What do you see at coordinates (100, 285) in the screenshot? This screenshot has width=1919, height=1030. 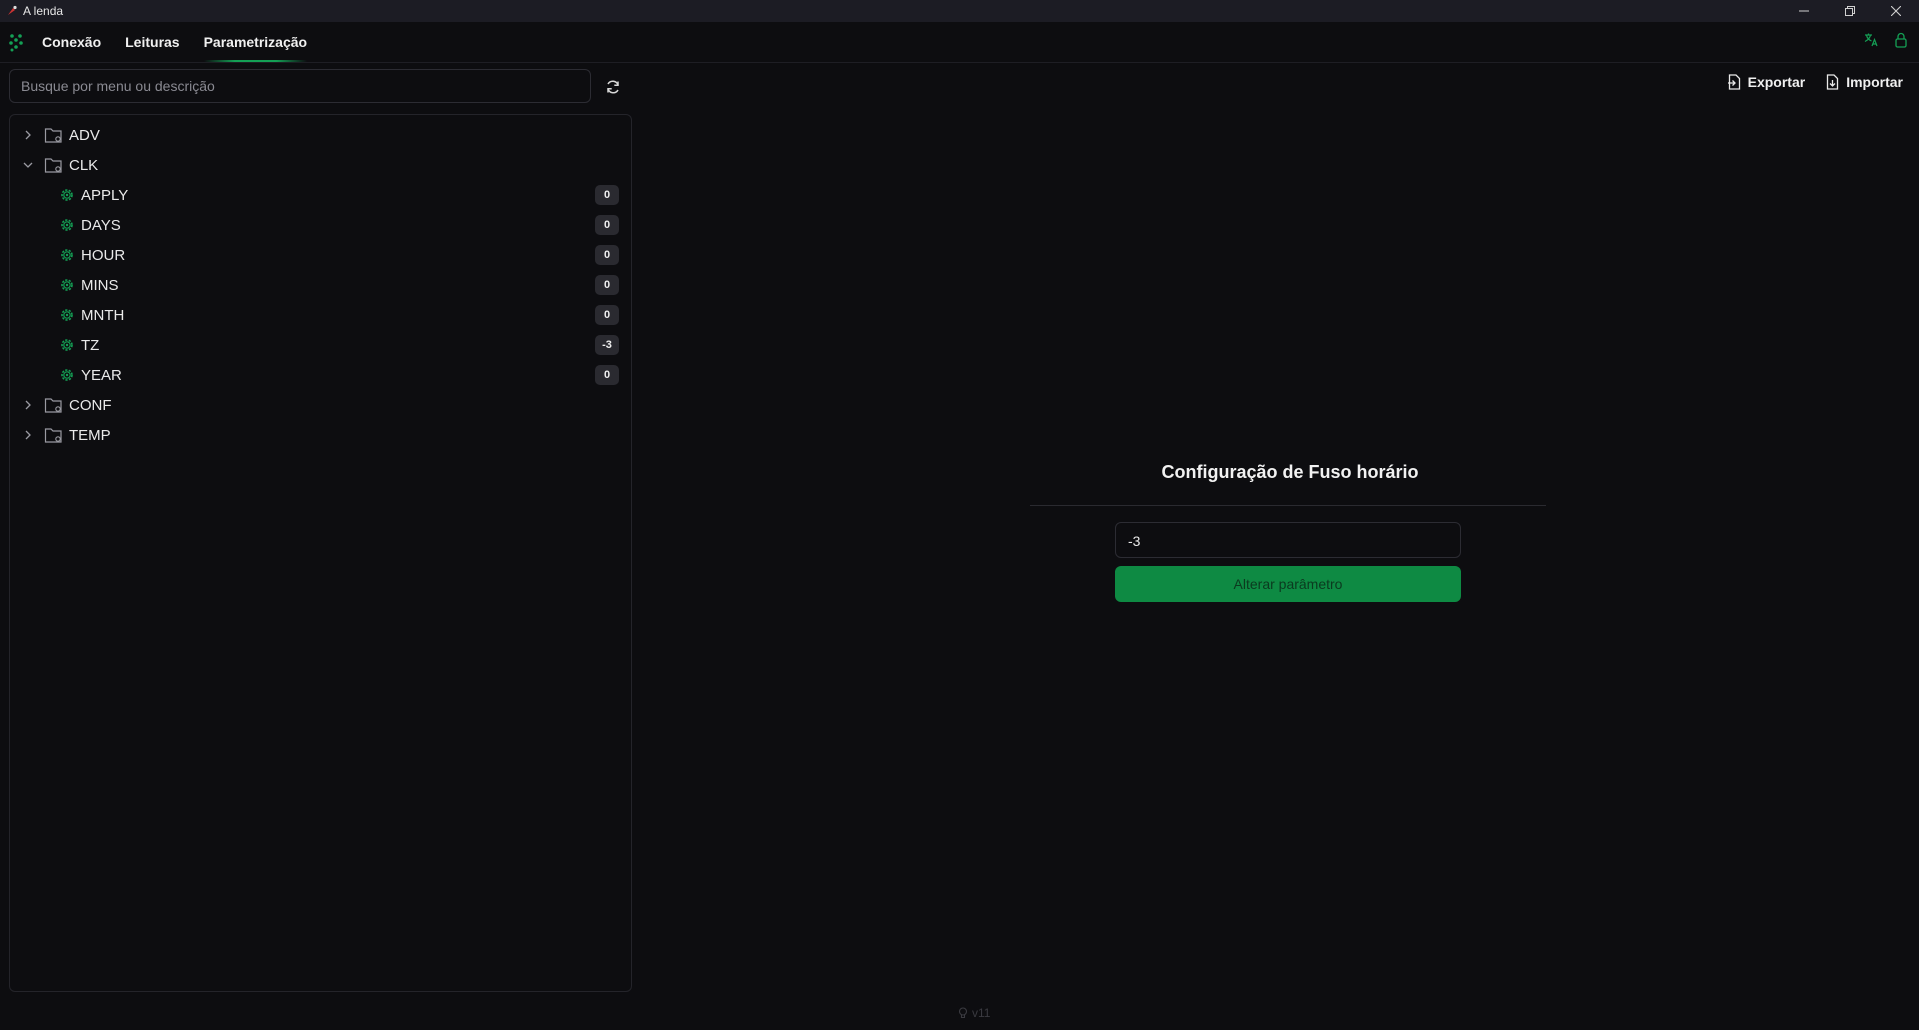 I see `tree-item-label: MINS` at bounding box center [100, 285].